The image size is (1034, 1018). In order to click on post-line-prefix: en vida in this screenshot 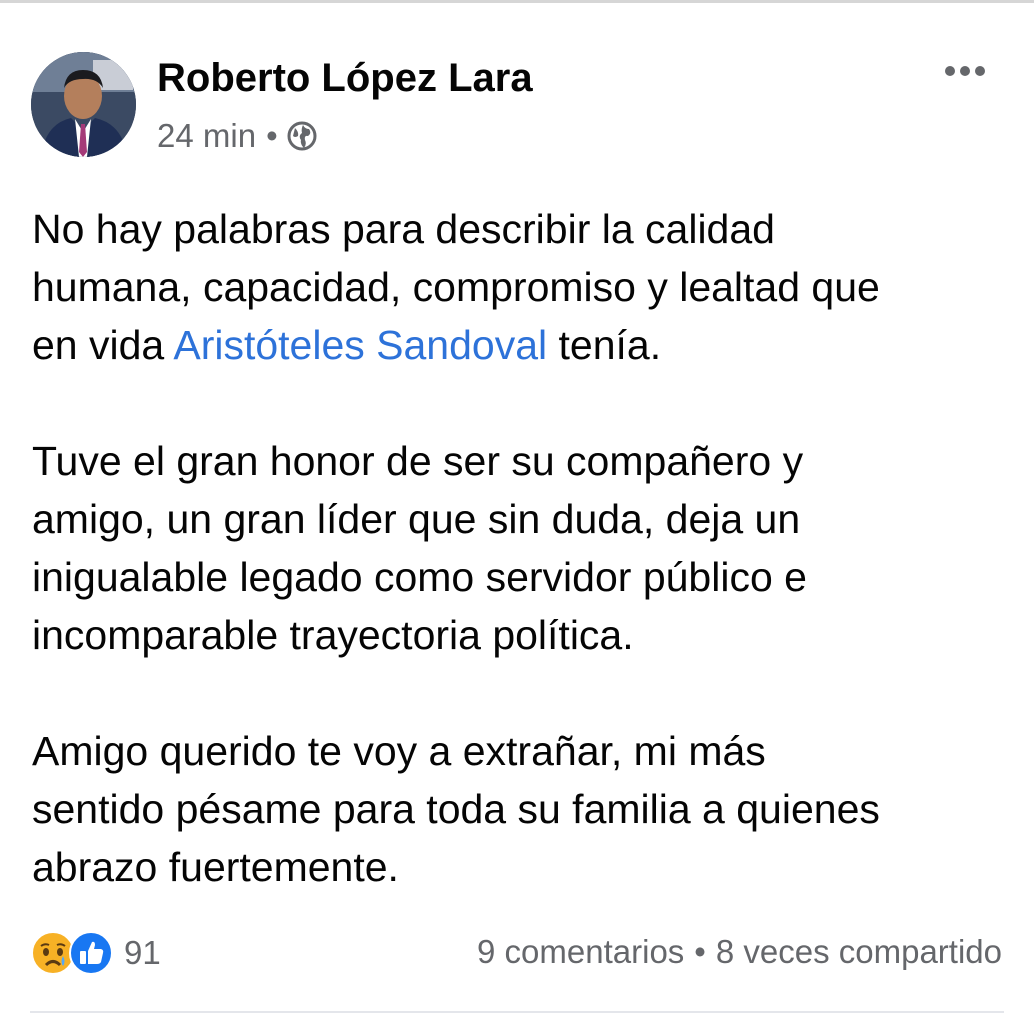, I will do `click(103, 345)`.